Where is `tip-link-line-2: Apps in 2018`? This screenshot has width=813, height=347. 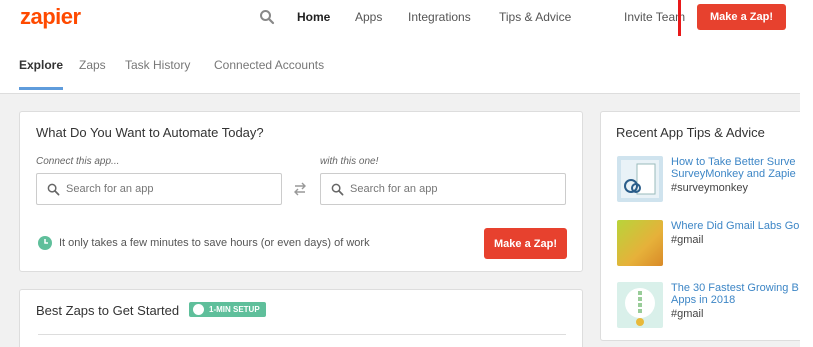 tip-link-line-2: Apps in 2018 is located at coordinates (703, 300).